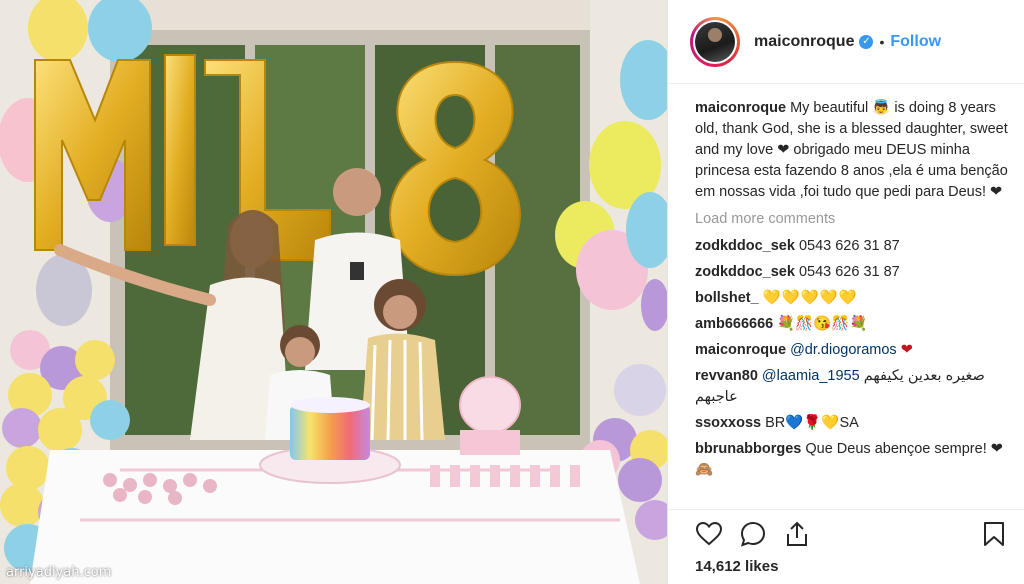  What do you see at coordinates (726, 376) in the screenshot?
I see `comment-username: revvan80` at bounding box center [726, 376].